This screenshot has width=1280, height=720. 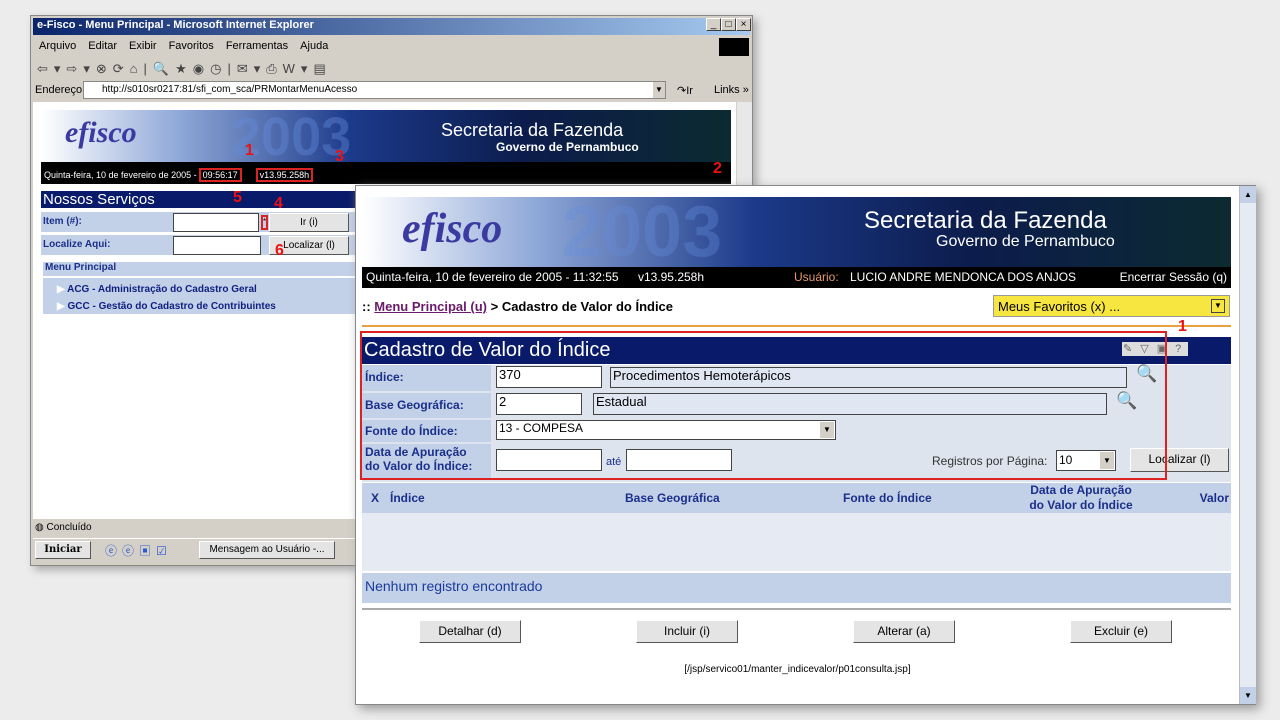 What do you see at coordinates (264, 222) in the screenshot?
I see `item-asterisk: *` at bounding box center [264, 222].